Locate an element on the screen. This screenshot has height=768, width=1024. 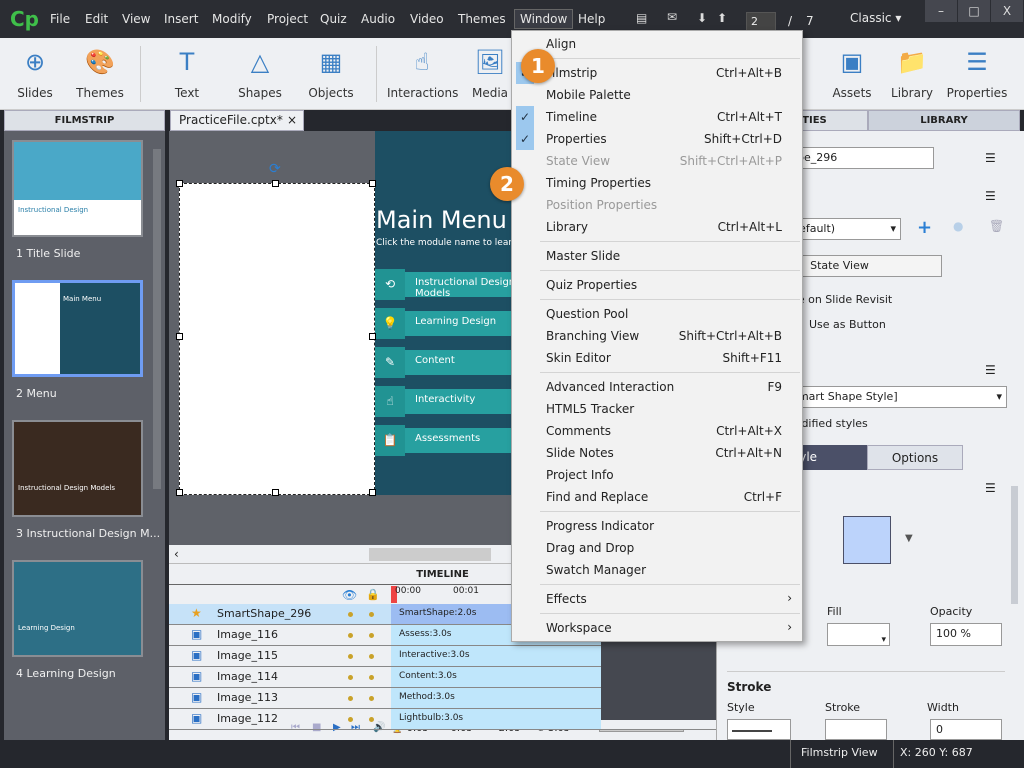
menu-item-question-pool: Question Pool is located at coordinates (657, 314).